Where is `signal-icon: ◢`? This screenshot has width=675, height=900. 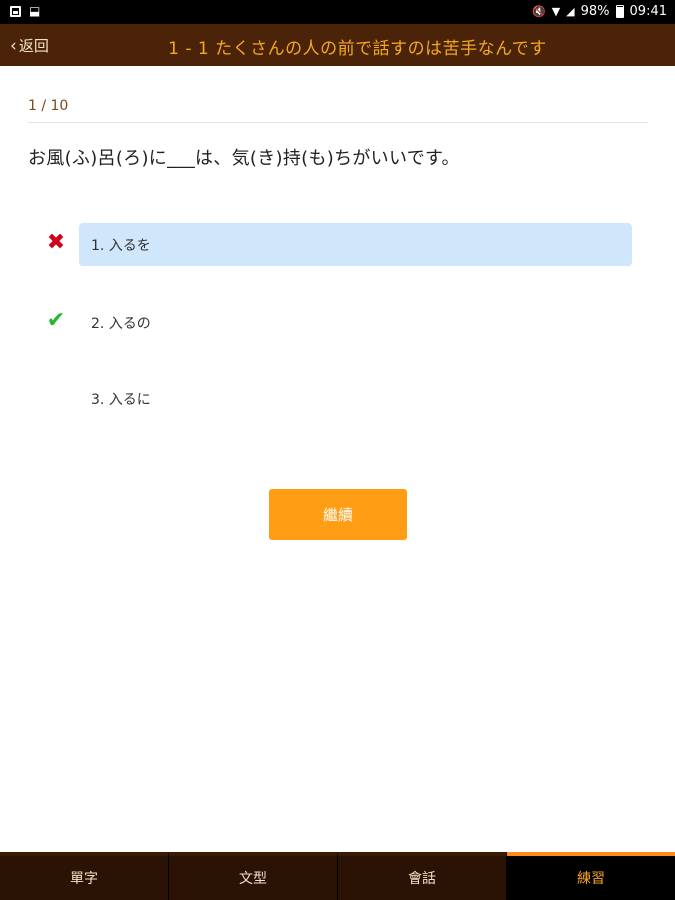
signal-icon: ◢ is located at coordinates (570, 11).